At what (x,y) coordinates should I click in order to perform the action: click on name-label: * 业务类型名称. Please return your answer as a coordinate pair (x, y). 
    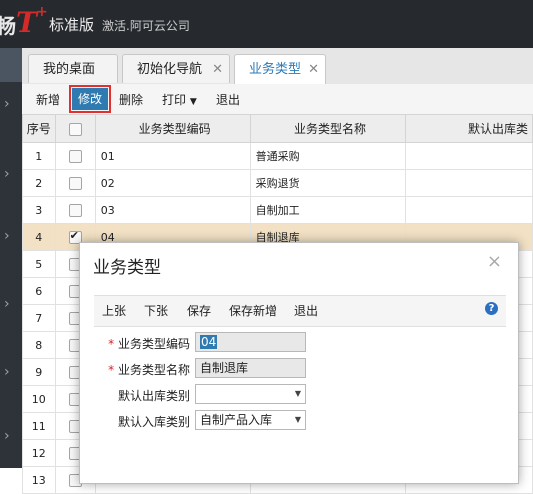
    Looking at the image, I should click on (149, 370).